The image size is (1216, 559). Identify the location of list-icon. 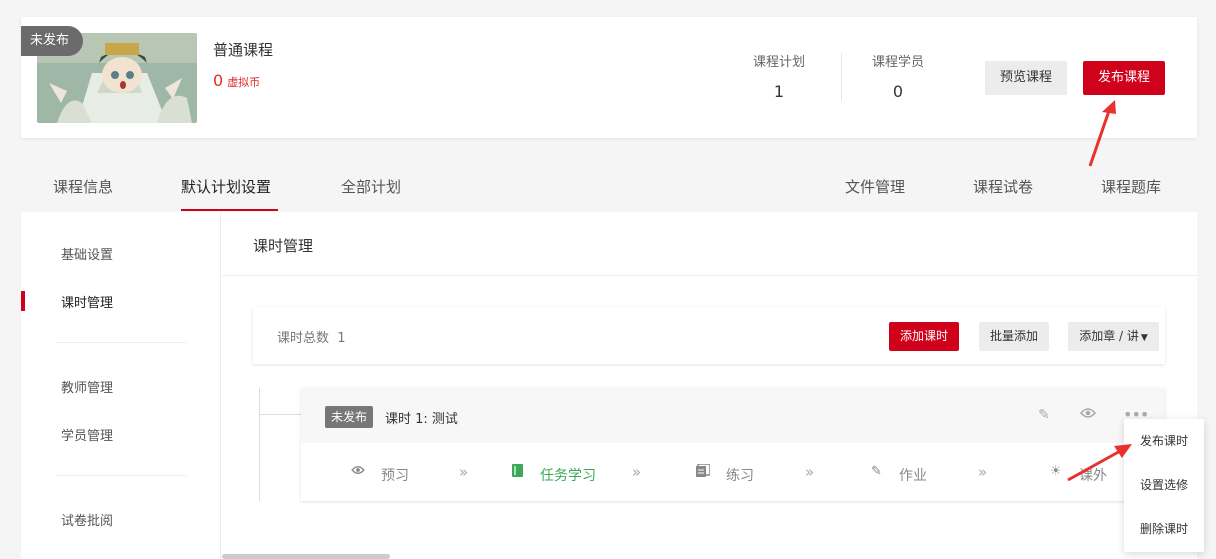
(703, 472).